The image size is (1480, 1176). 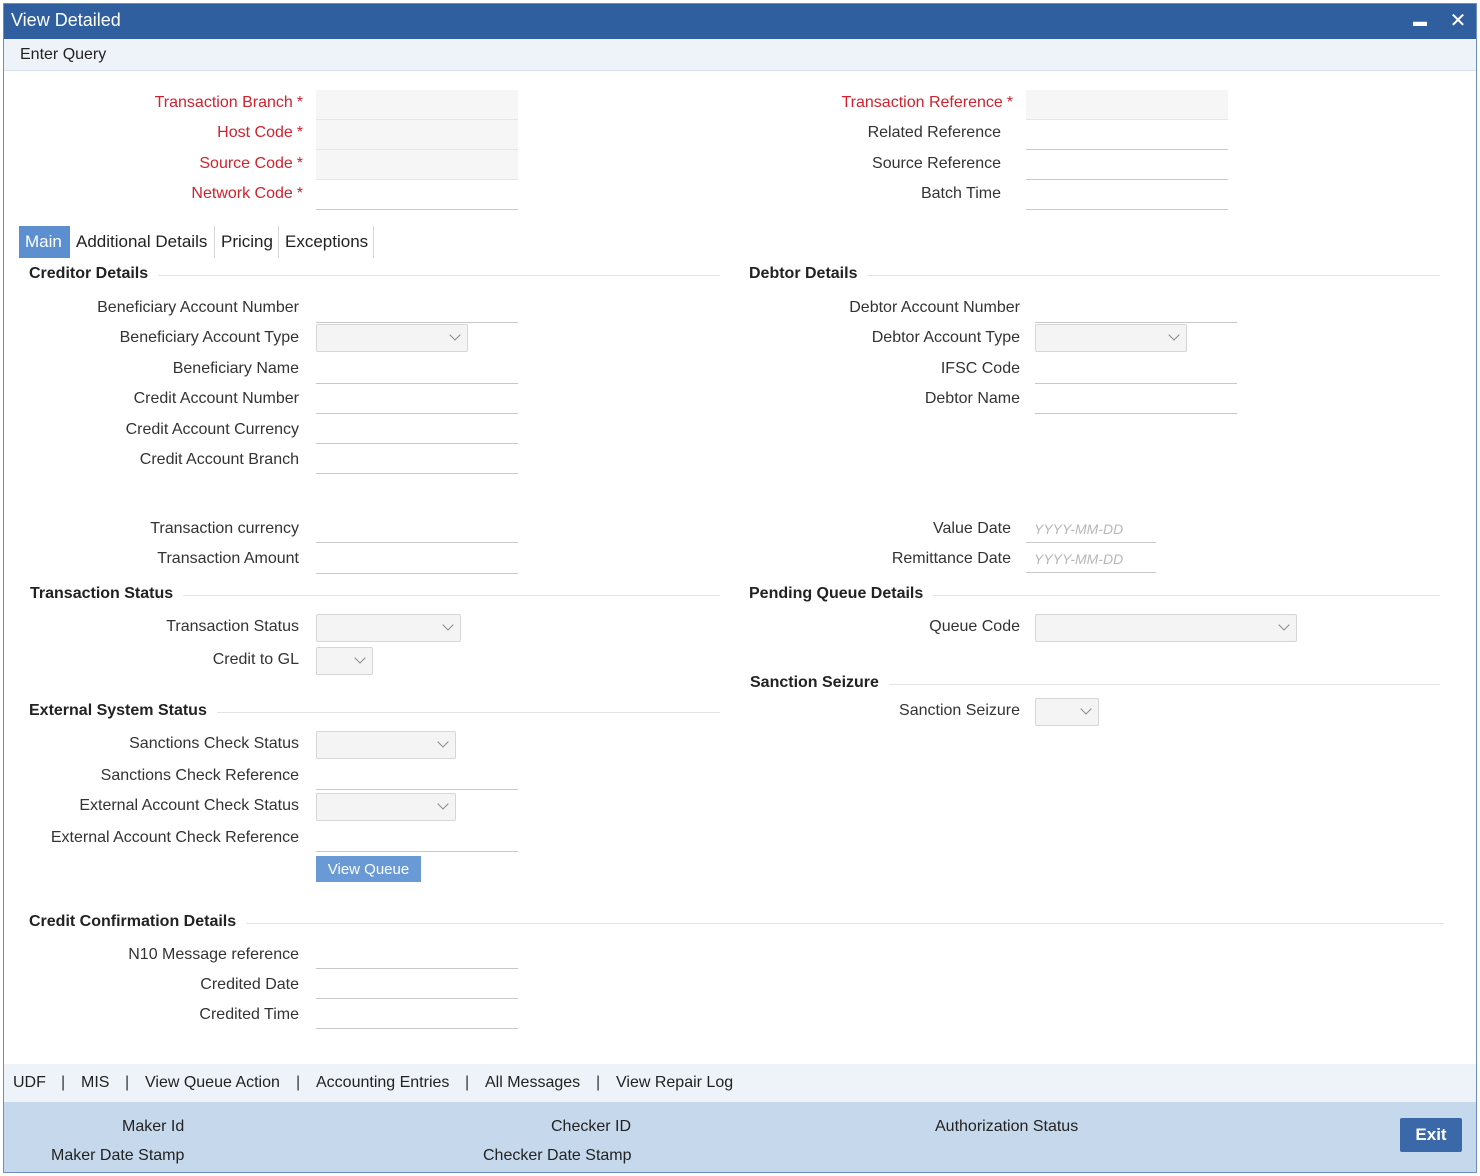 What do you see at coordinates (417, 837) in the screenshot?
I see `external-account-check-reference-field` at bounding box center [417, 837].